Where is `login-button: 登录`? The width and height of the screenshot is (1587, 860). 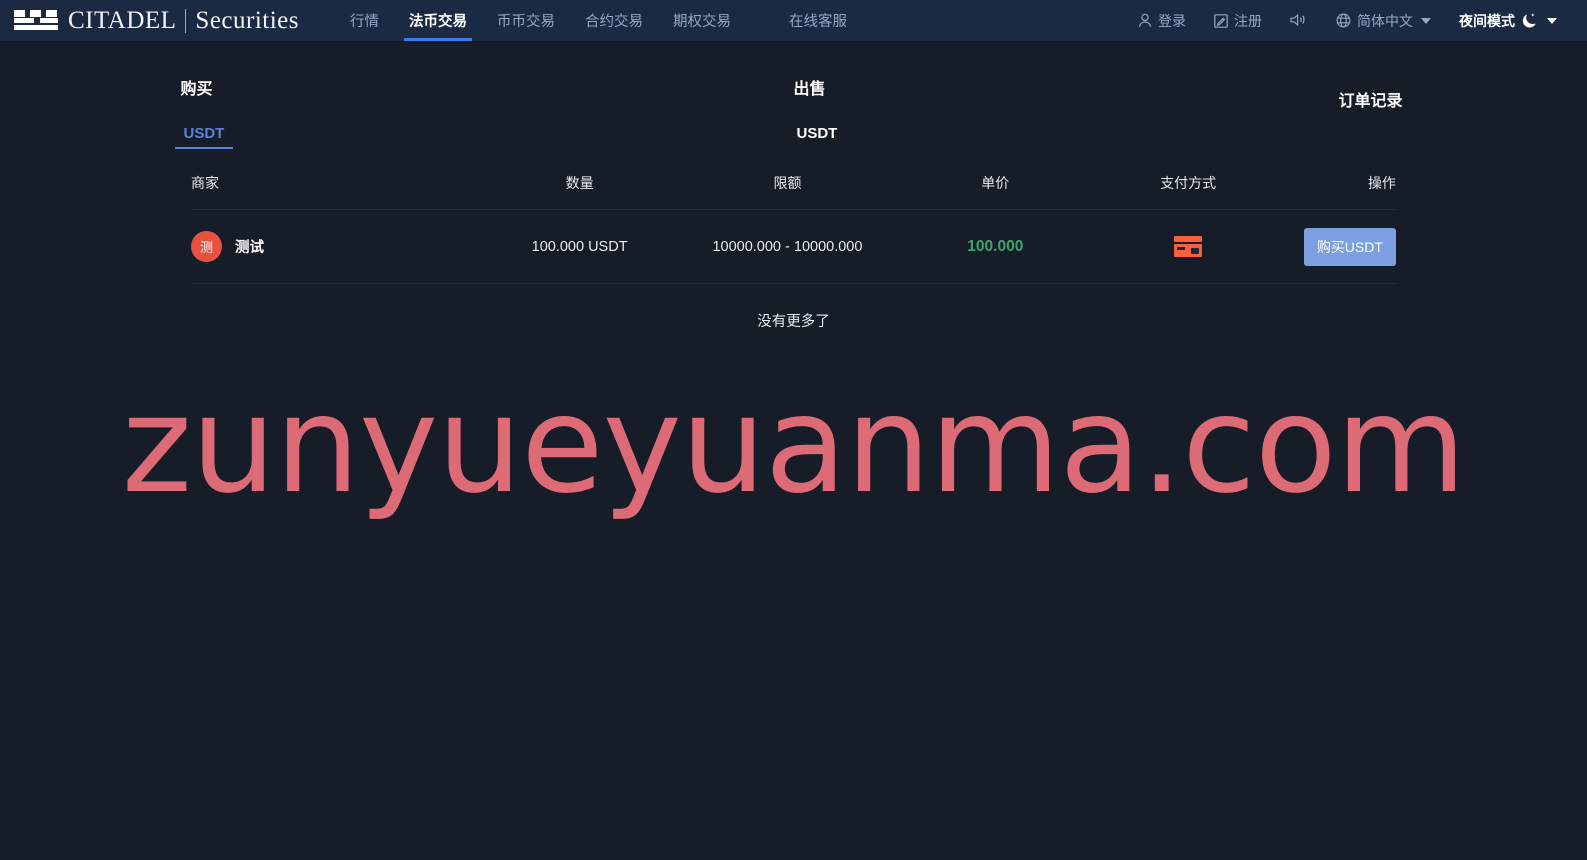
login-button: 登录 is located at coordinates (1162, 21).